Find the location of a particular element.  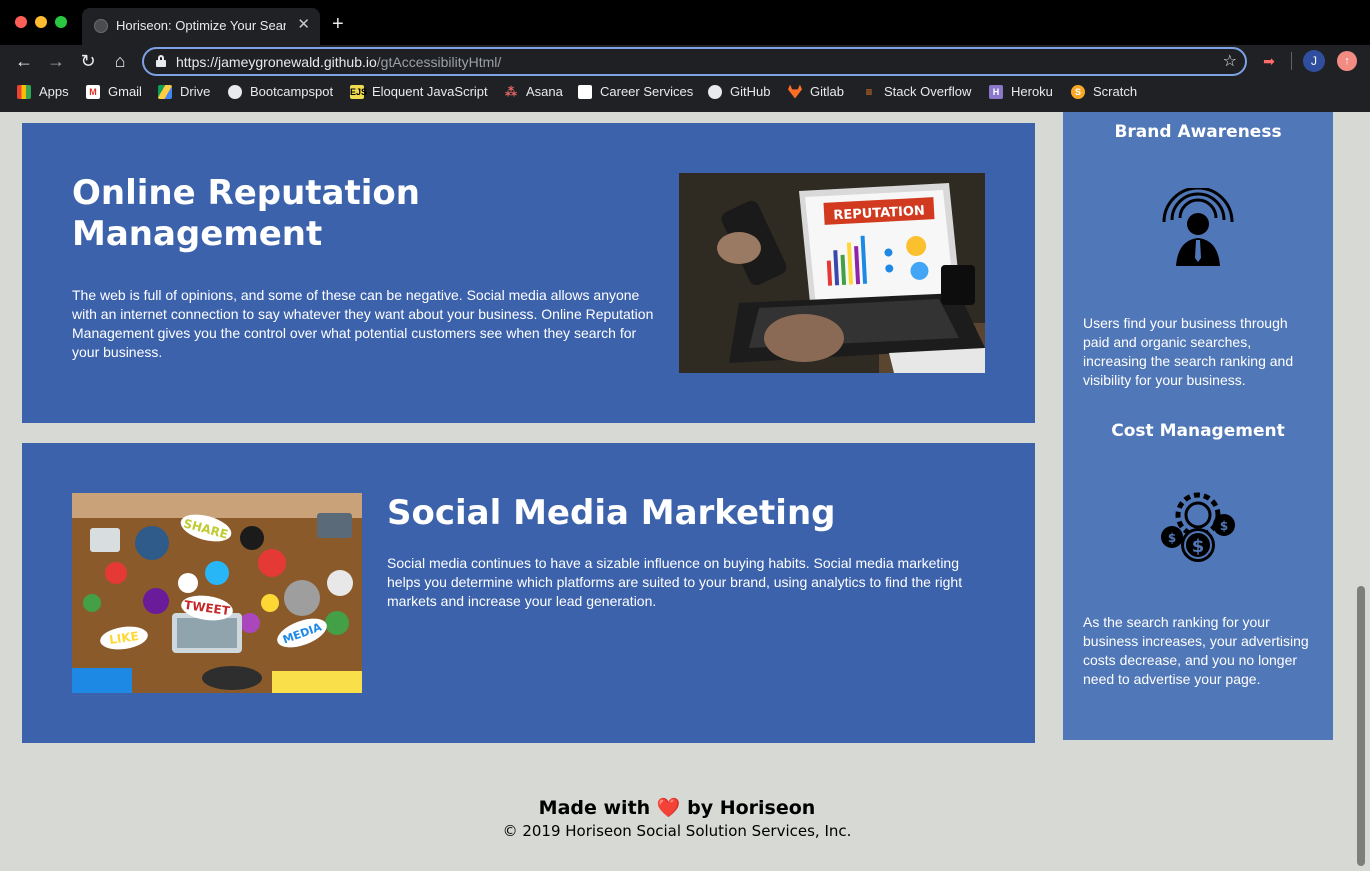

minimize-window-button is located at coordinates (41, 22).